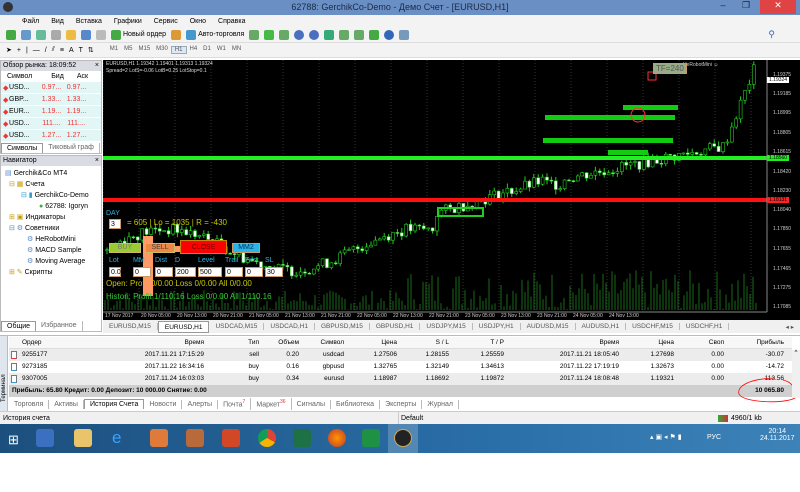 This screenshot has width=800, height=492. What do you see at coordinates (53, 50) in the screenshot?
I see `channel-icon: ⫽` at bounding box center [53, 50].